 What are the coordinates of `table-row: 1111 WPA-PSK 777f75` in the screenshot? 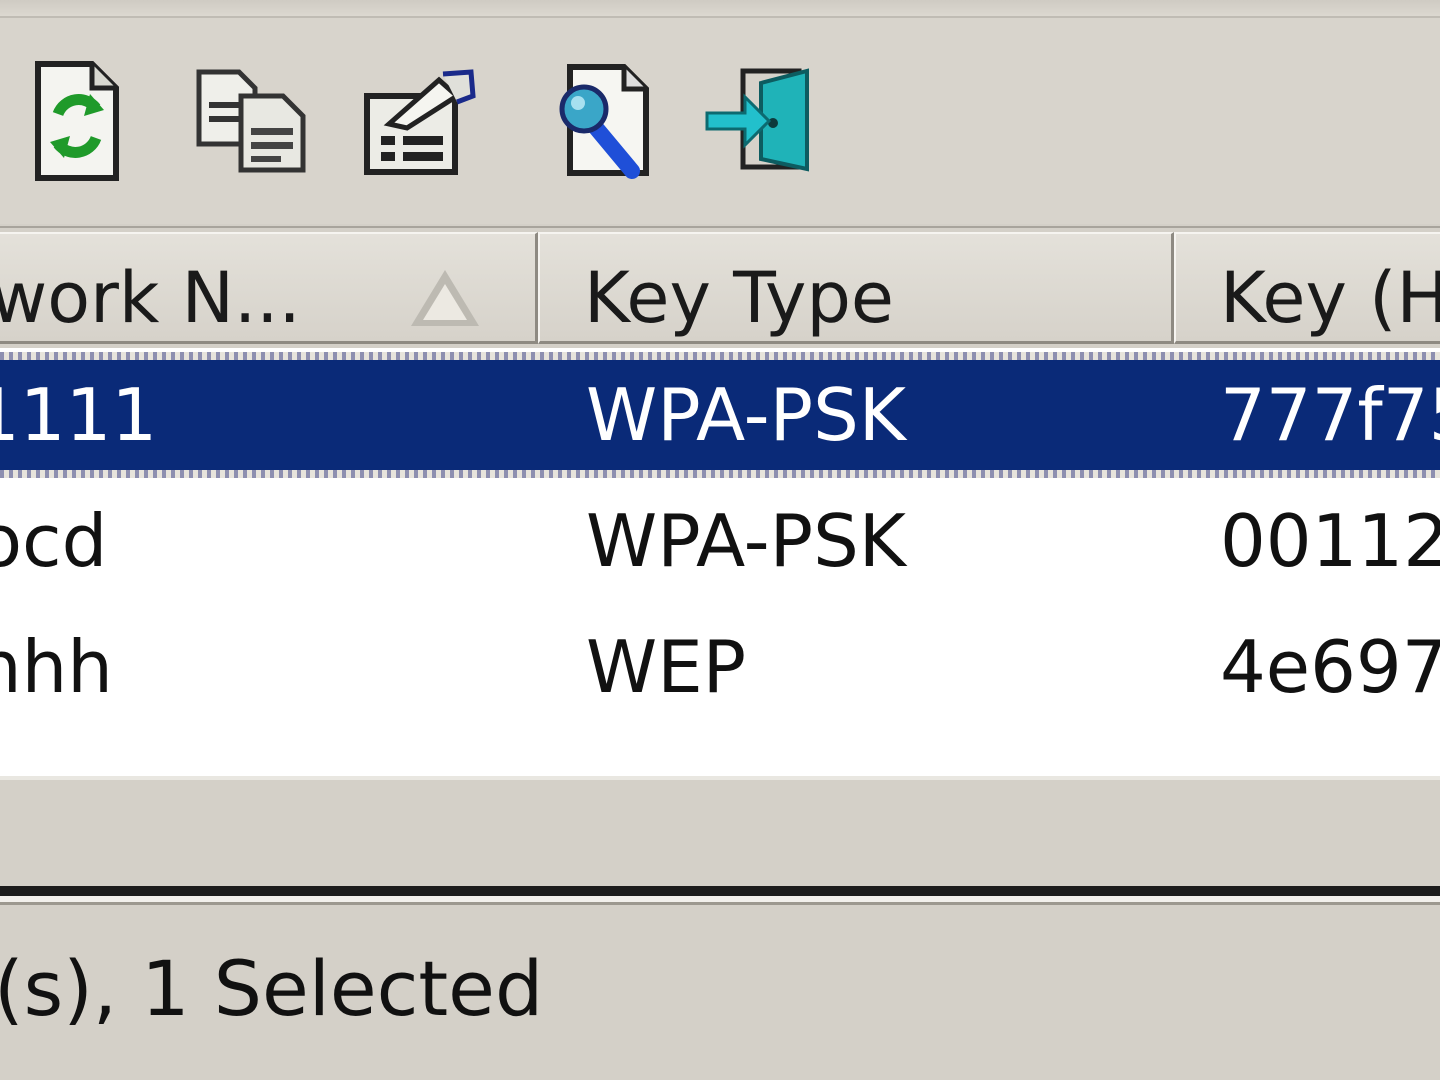 It's located at (720, 415).